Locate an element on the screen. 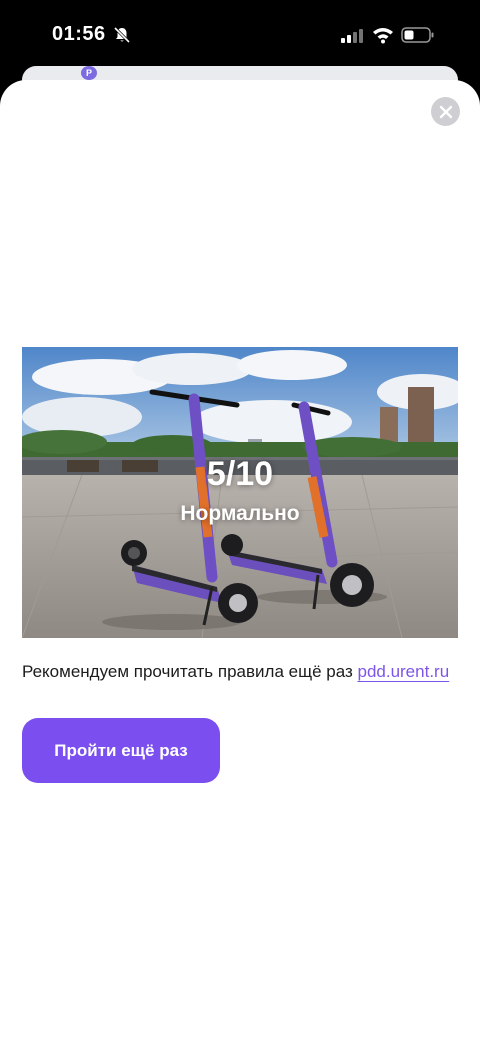  wifi-icon is located at coordinates (383, 36).